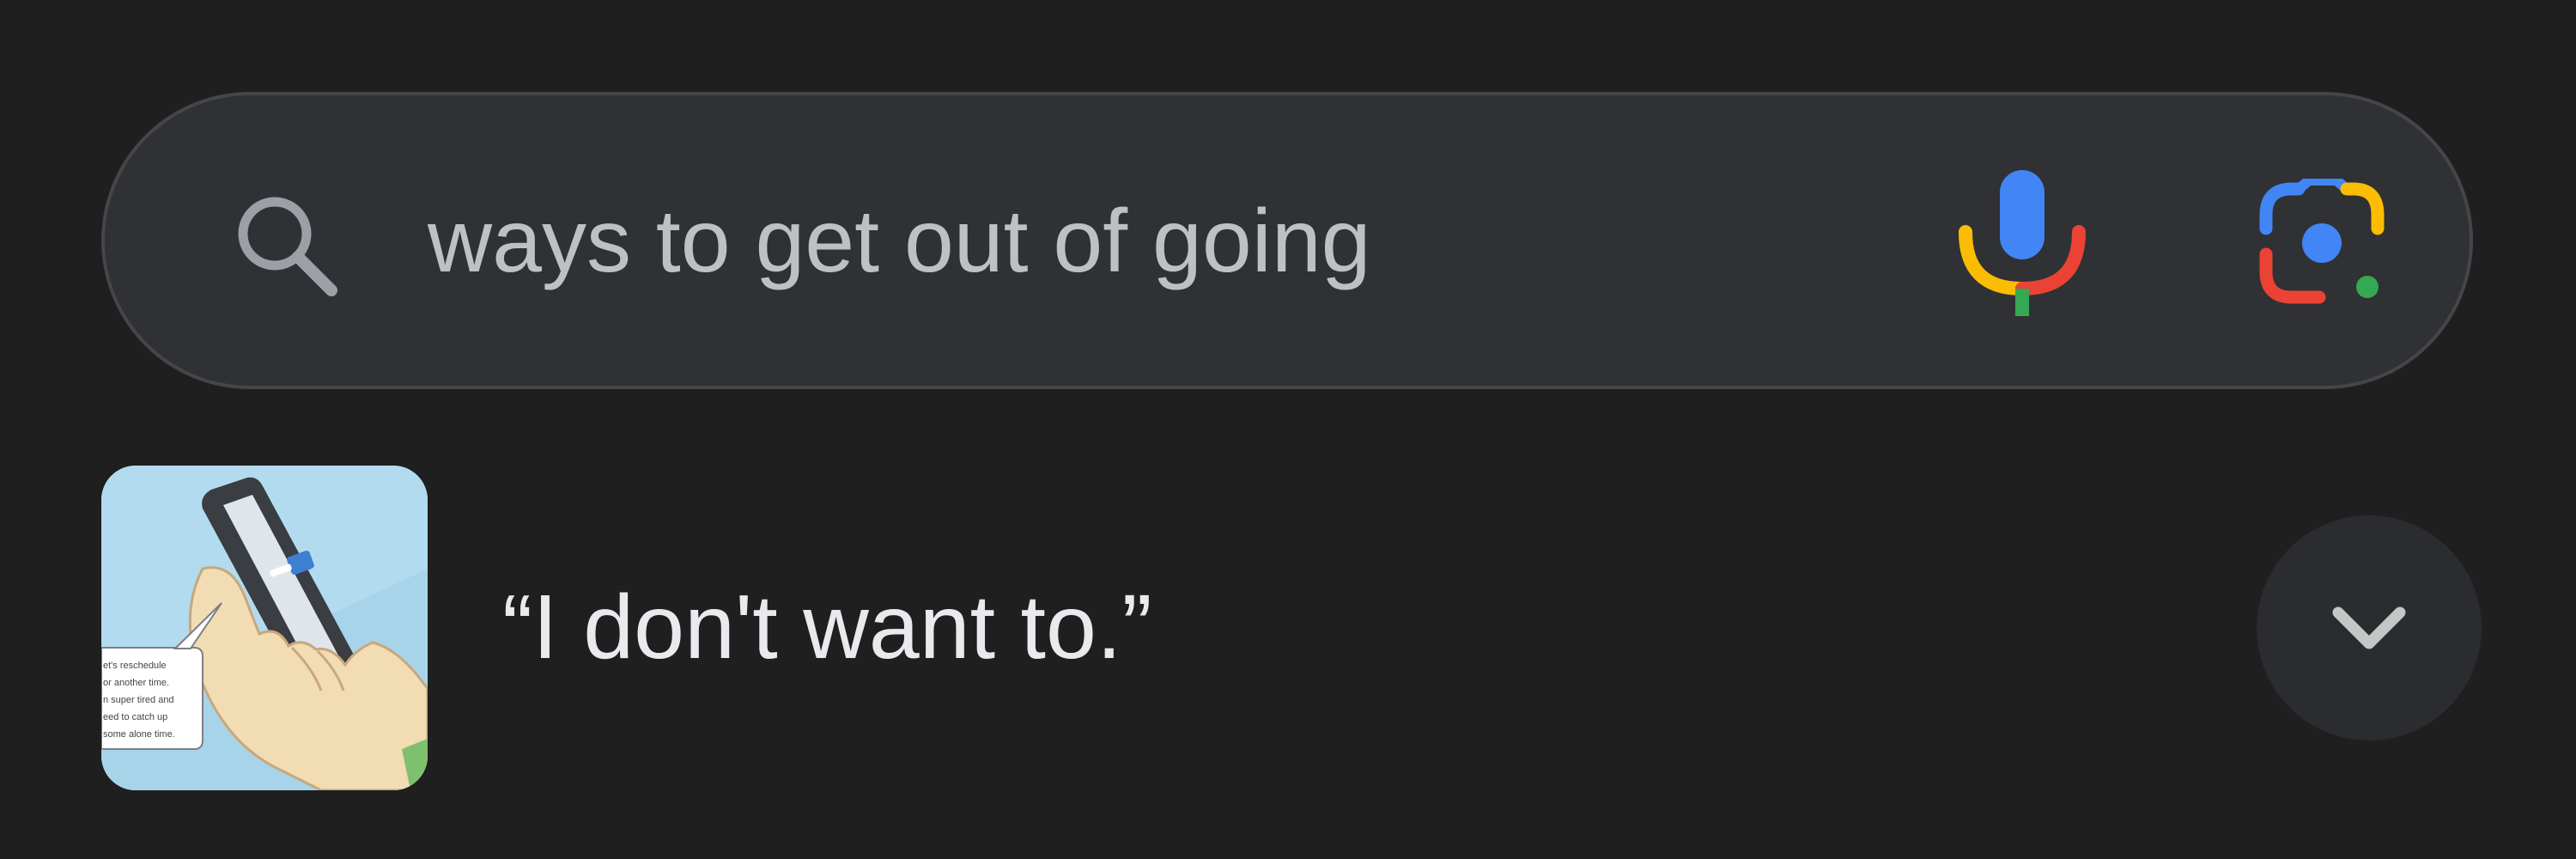  What do you see at coordinates (1200, 241) in the screenshot?
I see `search-input` at bounding box center [1200, 241].